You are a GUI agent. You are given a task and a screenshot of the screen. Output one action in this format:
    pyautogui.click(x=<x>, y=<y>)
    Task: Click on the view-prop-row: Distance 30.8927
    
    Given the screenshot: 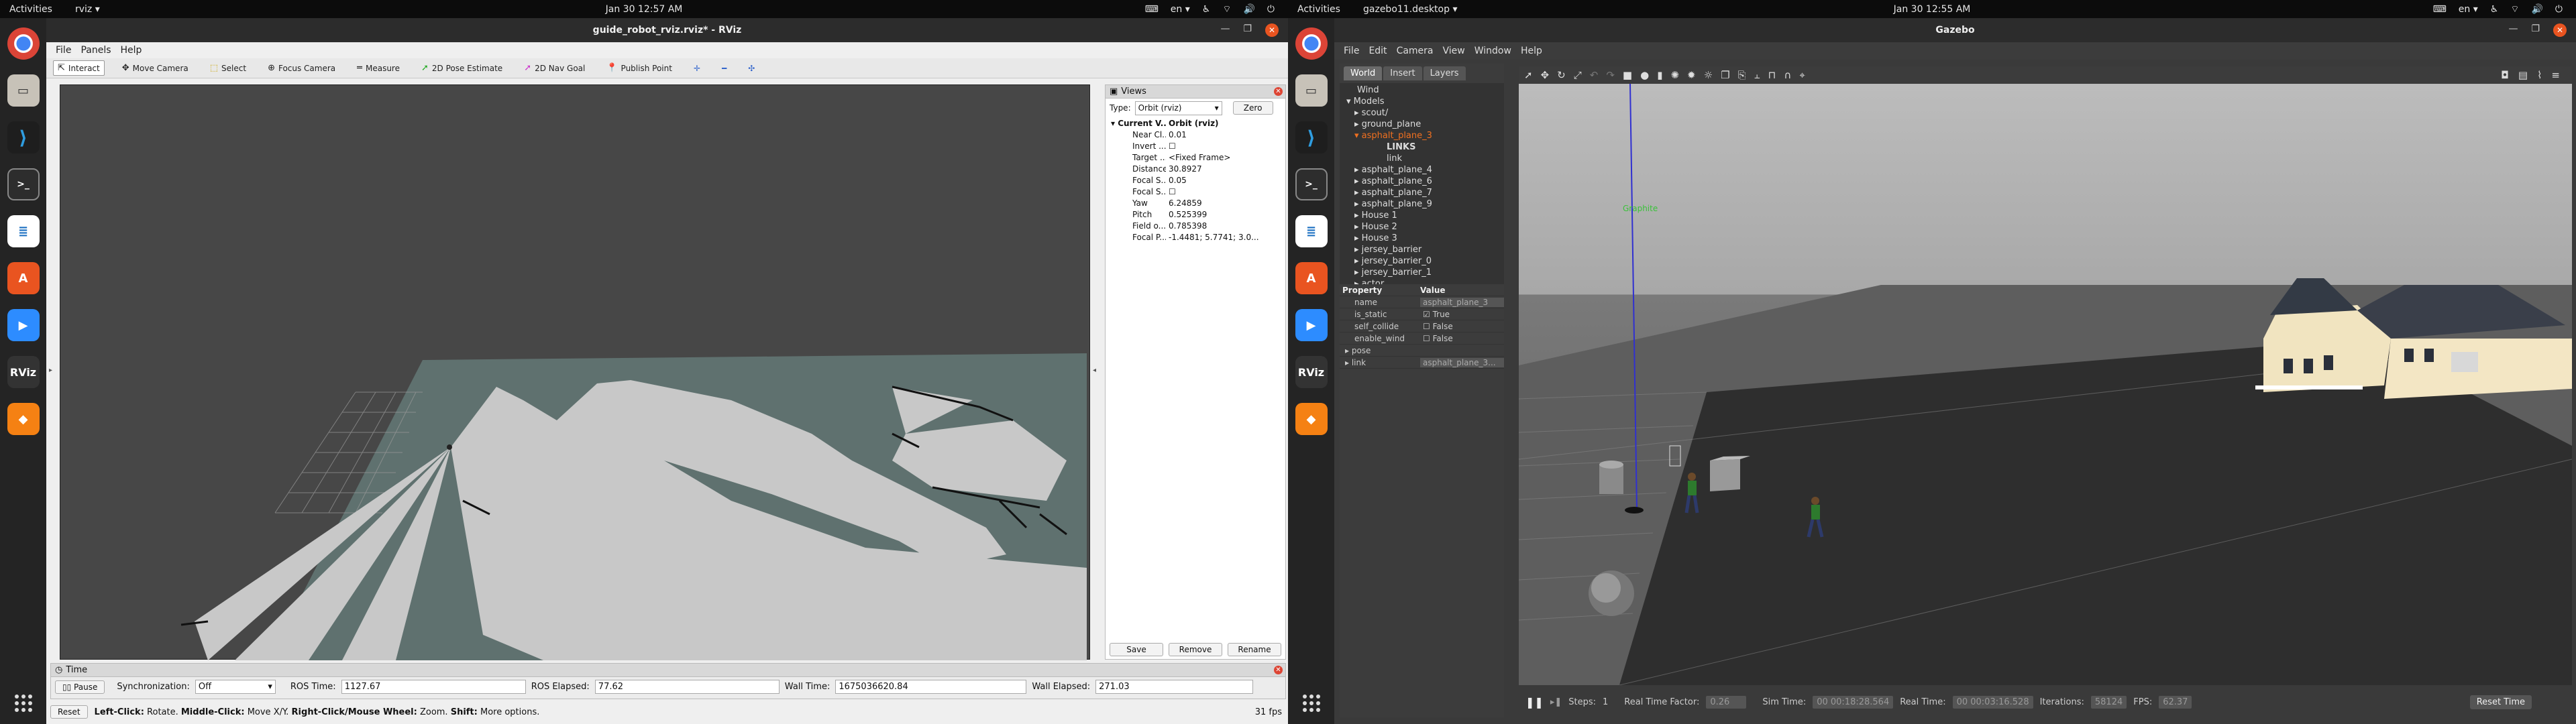 What is the action you would take?
    pyautogui.click(x=1195, y=168)
    